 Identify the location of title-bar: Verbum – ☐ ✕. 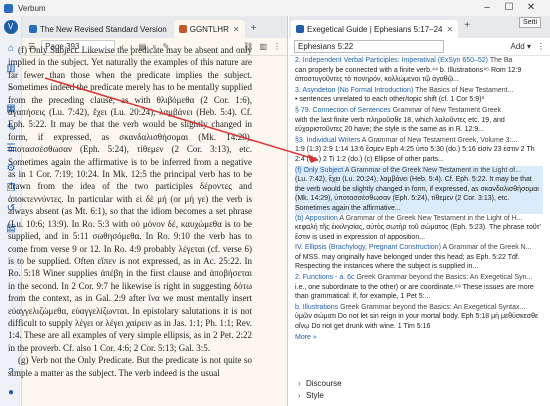
(275, 8).